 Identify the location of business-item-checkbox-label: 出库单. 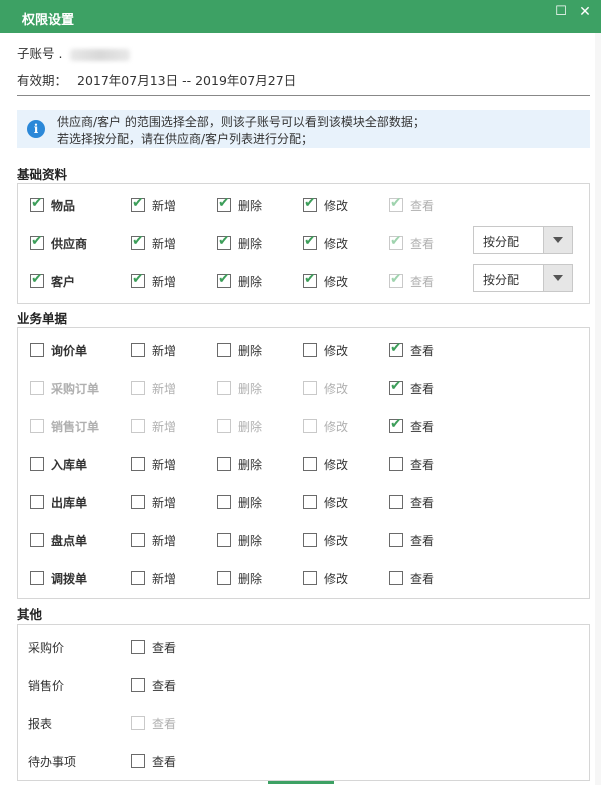
(69, 502).